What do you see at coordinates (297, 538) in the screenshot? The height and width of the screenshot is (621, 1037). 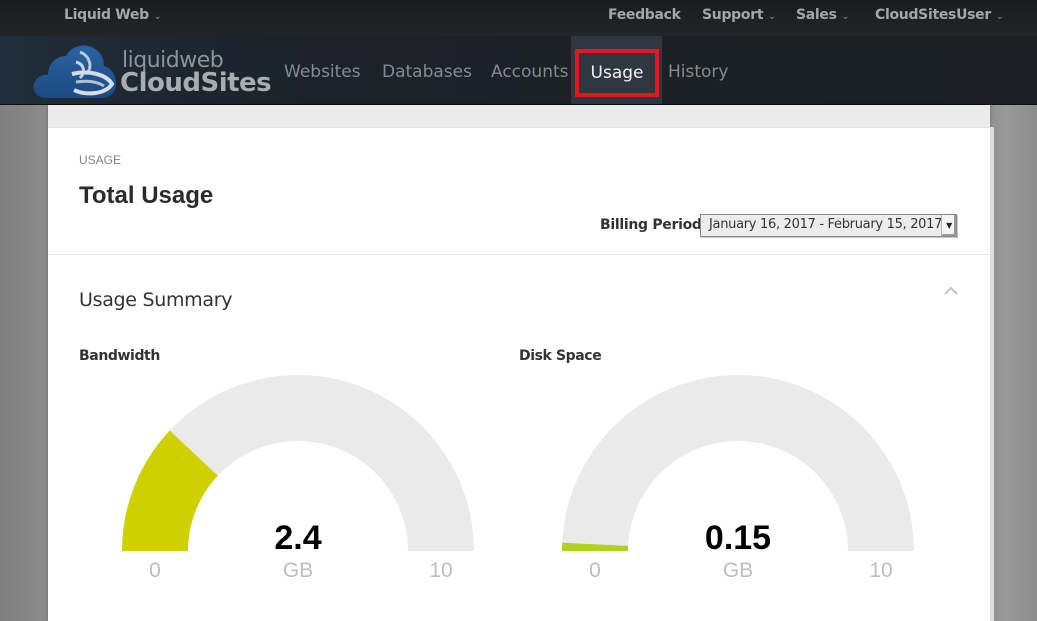 I see `gauge-value: 2.4` at bounding box center [297, 538].